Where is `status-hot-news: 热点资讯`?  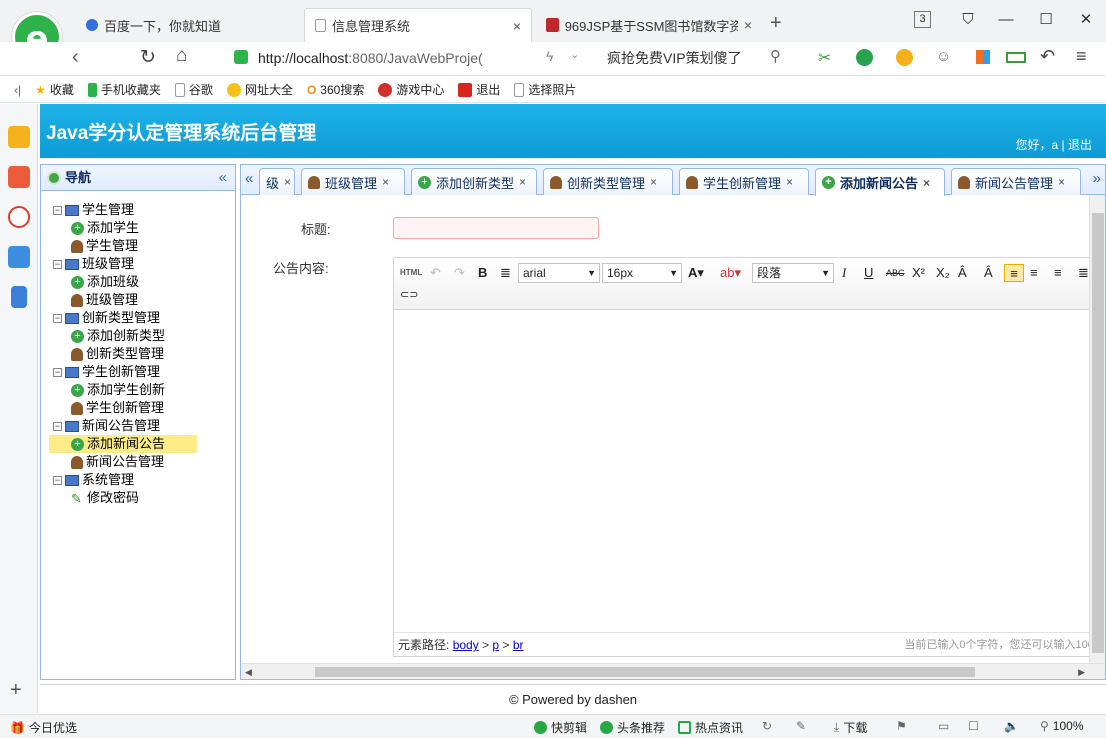
status-hot-news: 热点资讯 is located at coordinates (710, 727).